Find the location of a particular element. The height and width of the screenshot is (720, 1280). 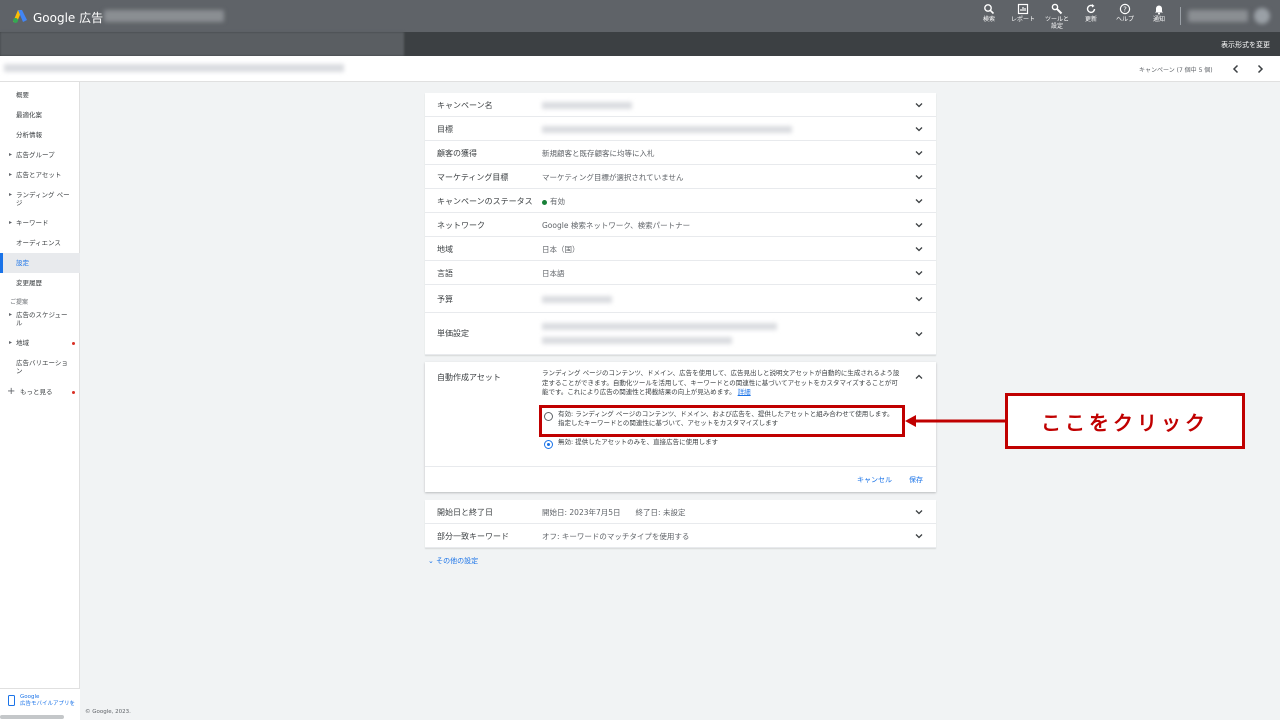

setting-row-broad-match: 部分一致キーワード オフ: キーワードのマッチタイプを使用する is located at coordinates (680, 536).